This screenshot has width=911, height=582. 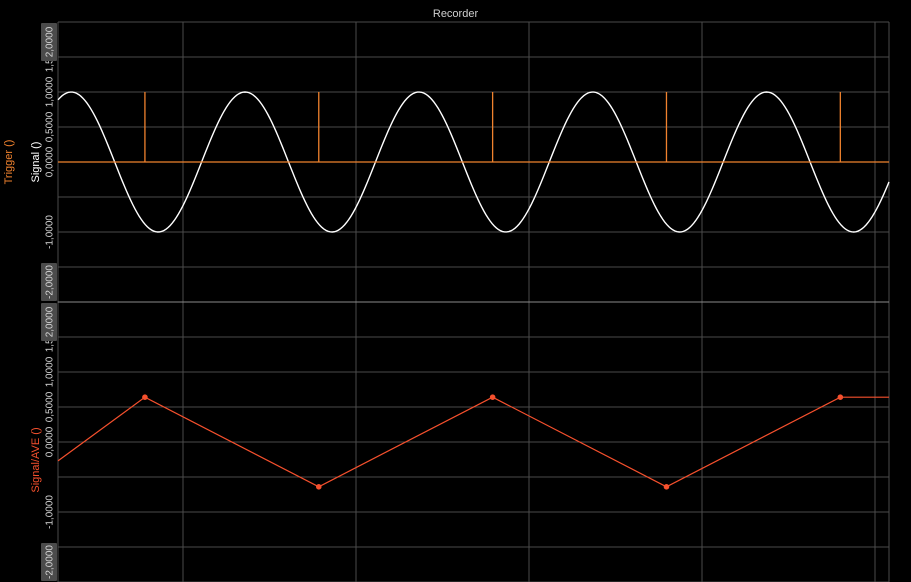 What do you see at coordinates (9, 162) in the screenshot?
I see `y-axis-label-trigger: Trigger ()` at bounding box center [9, 162].